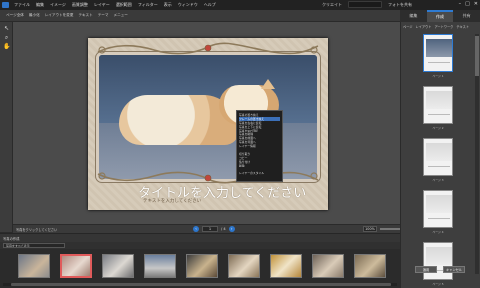  What do you see at coordinates (85, 15) in the screenshot?
I see `option-text: テキスト` at bounding box center [85, 15].